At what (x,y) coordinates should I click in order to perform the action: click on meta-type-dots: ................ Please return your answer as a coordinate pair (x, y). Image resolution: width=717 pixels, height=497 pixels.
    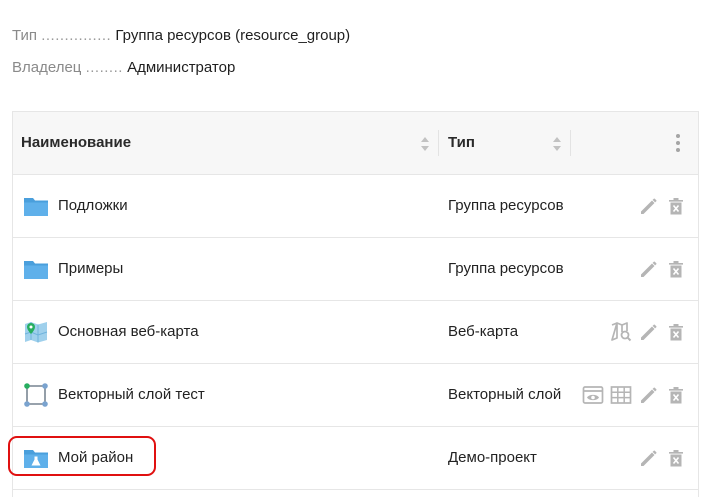
    Looking at the image, I should click on (76, 35).